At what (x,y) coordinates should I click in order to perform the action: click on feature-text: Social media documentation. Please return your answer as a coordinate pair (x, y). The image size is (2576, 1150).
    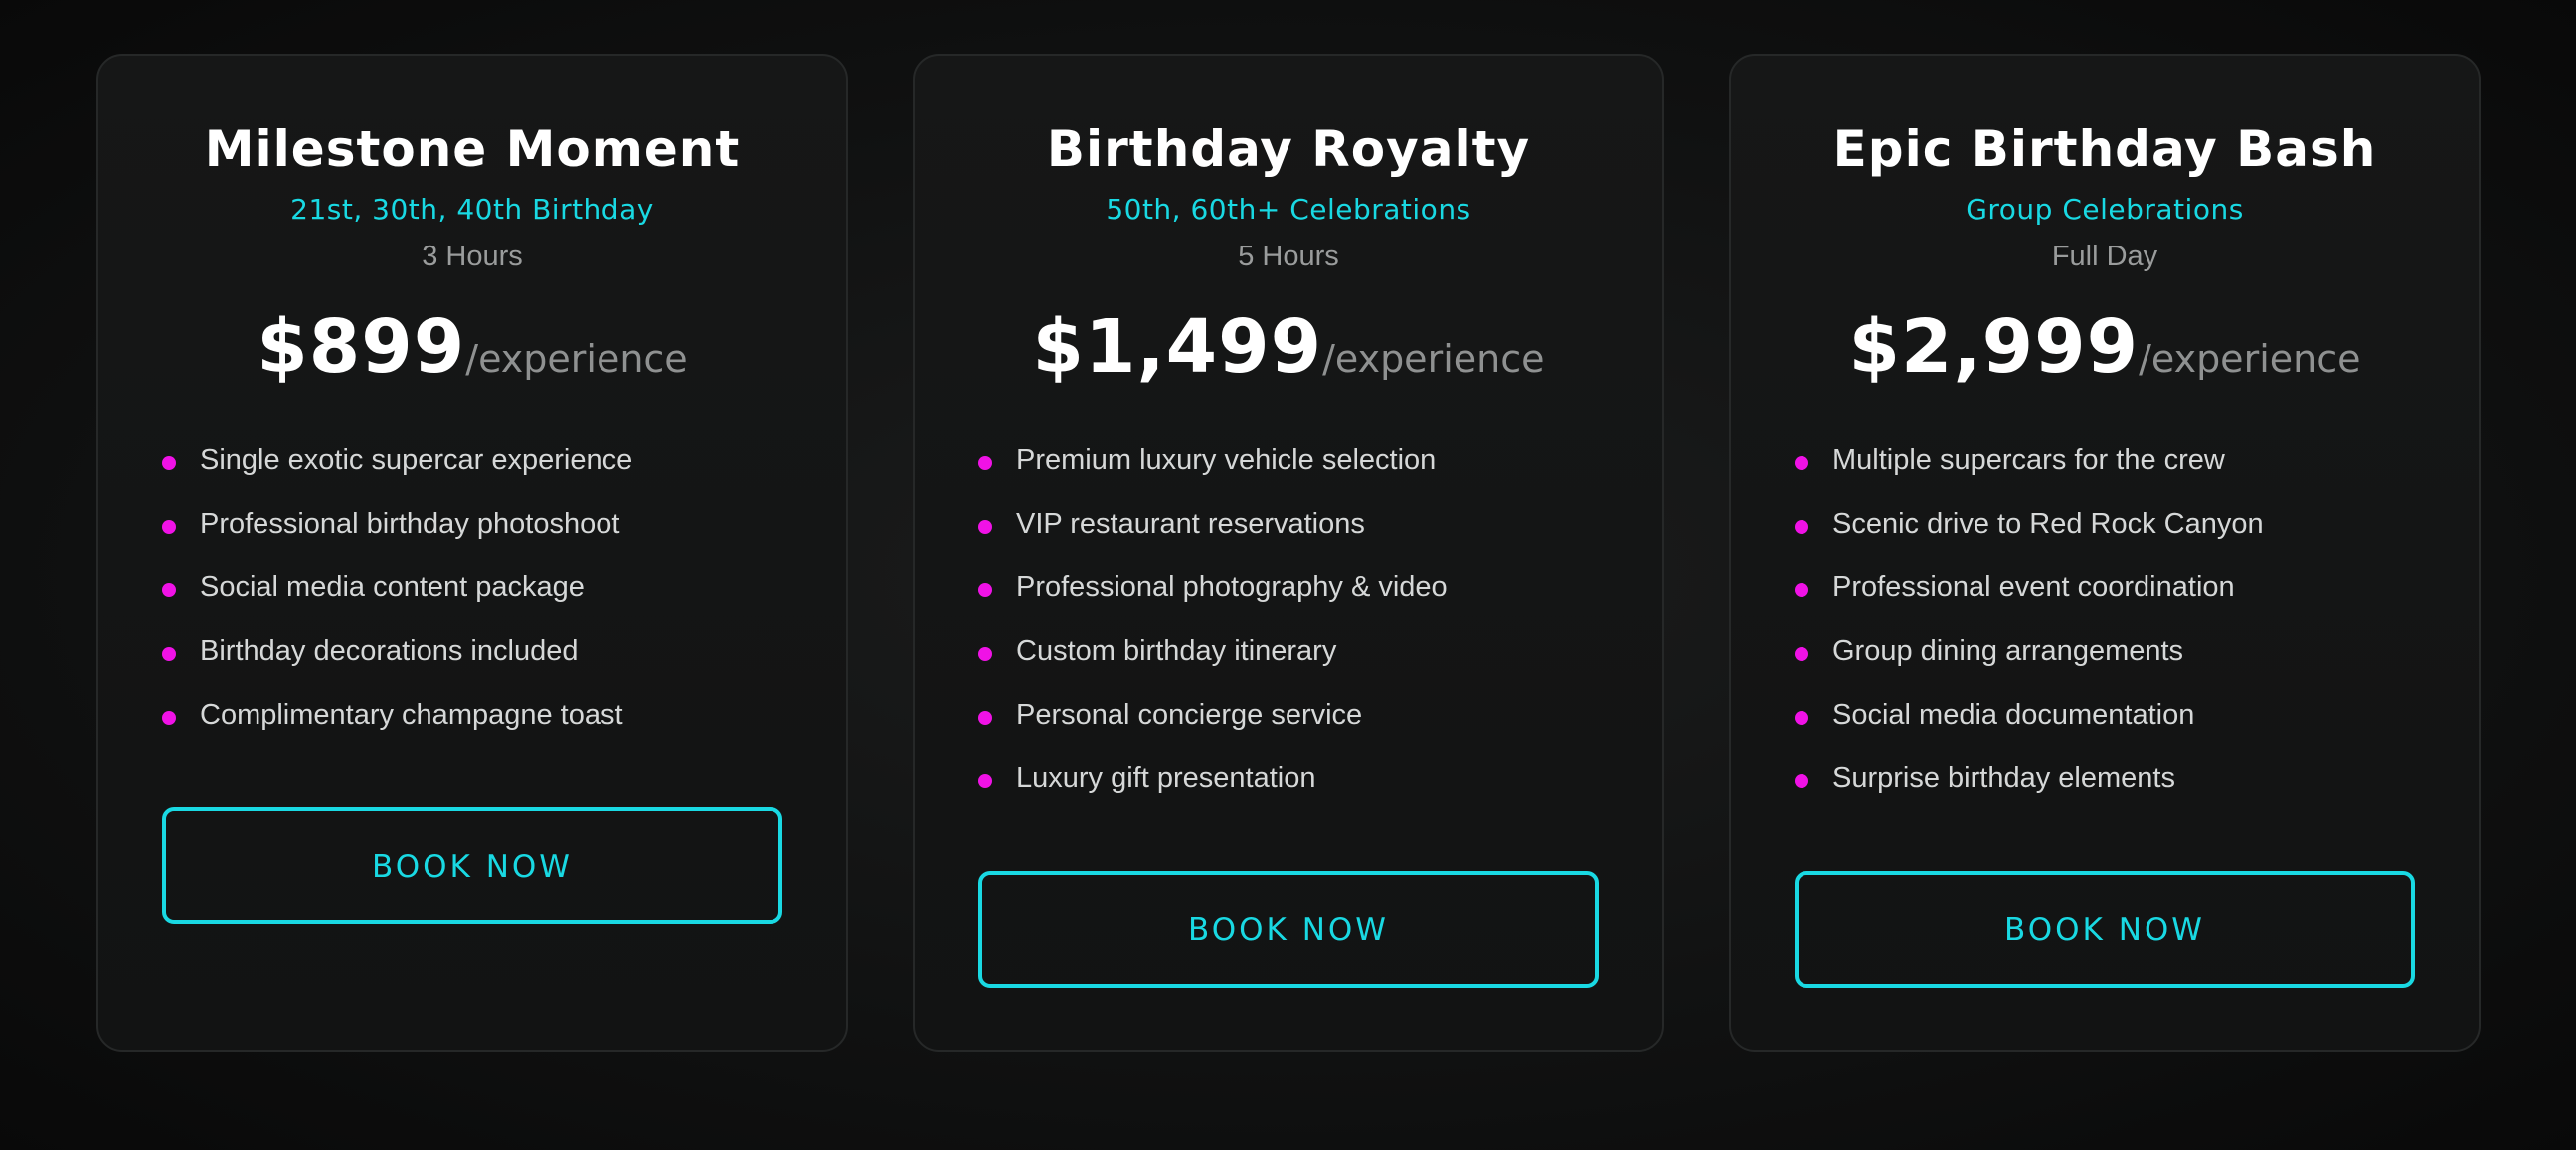
    Looking at the image, I should click on (2013, 715).